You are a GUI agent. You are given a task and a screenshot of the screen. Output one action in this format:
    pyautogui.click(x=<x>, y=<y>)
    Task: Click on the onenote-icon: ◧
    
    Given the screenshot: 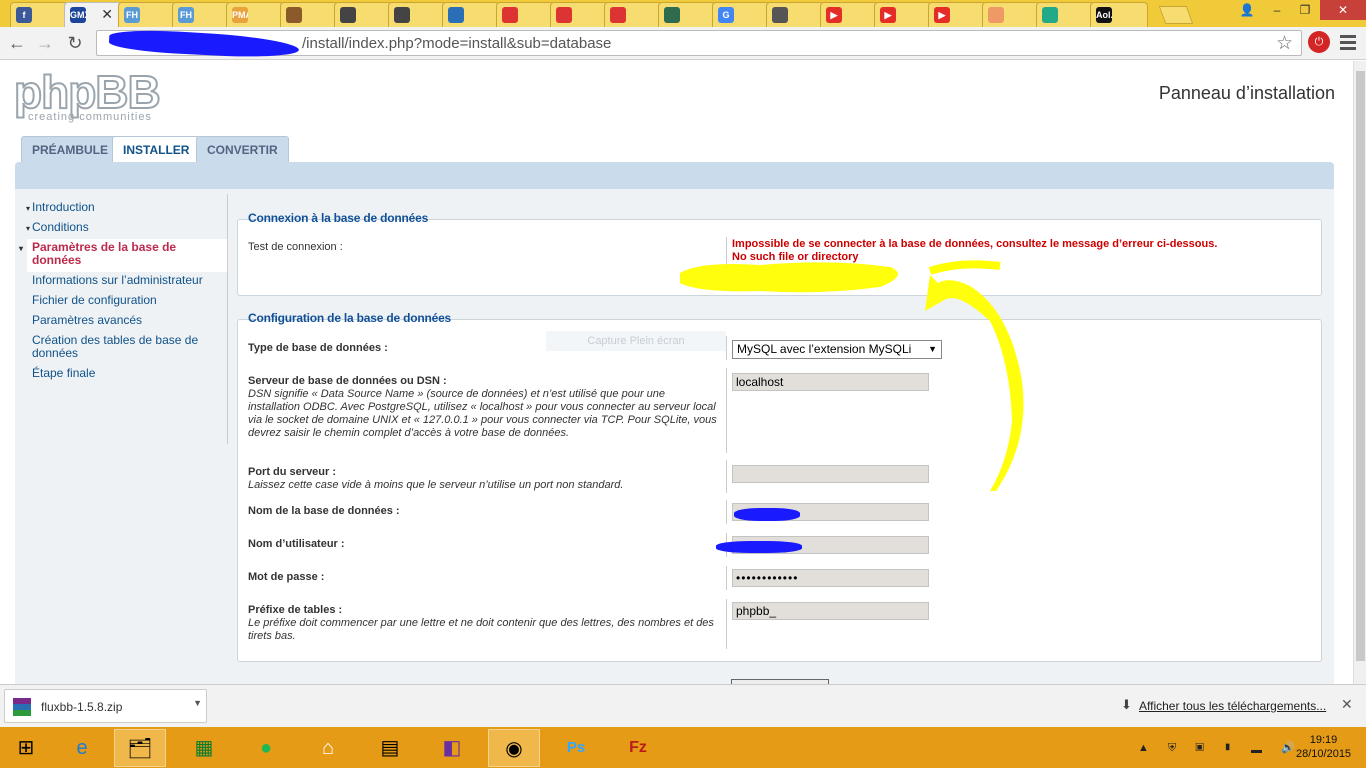 What is the action you would take?
    pyautogui.click(x=452, y=748)
    